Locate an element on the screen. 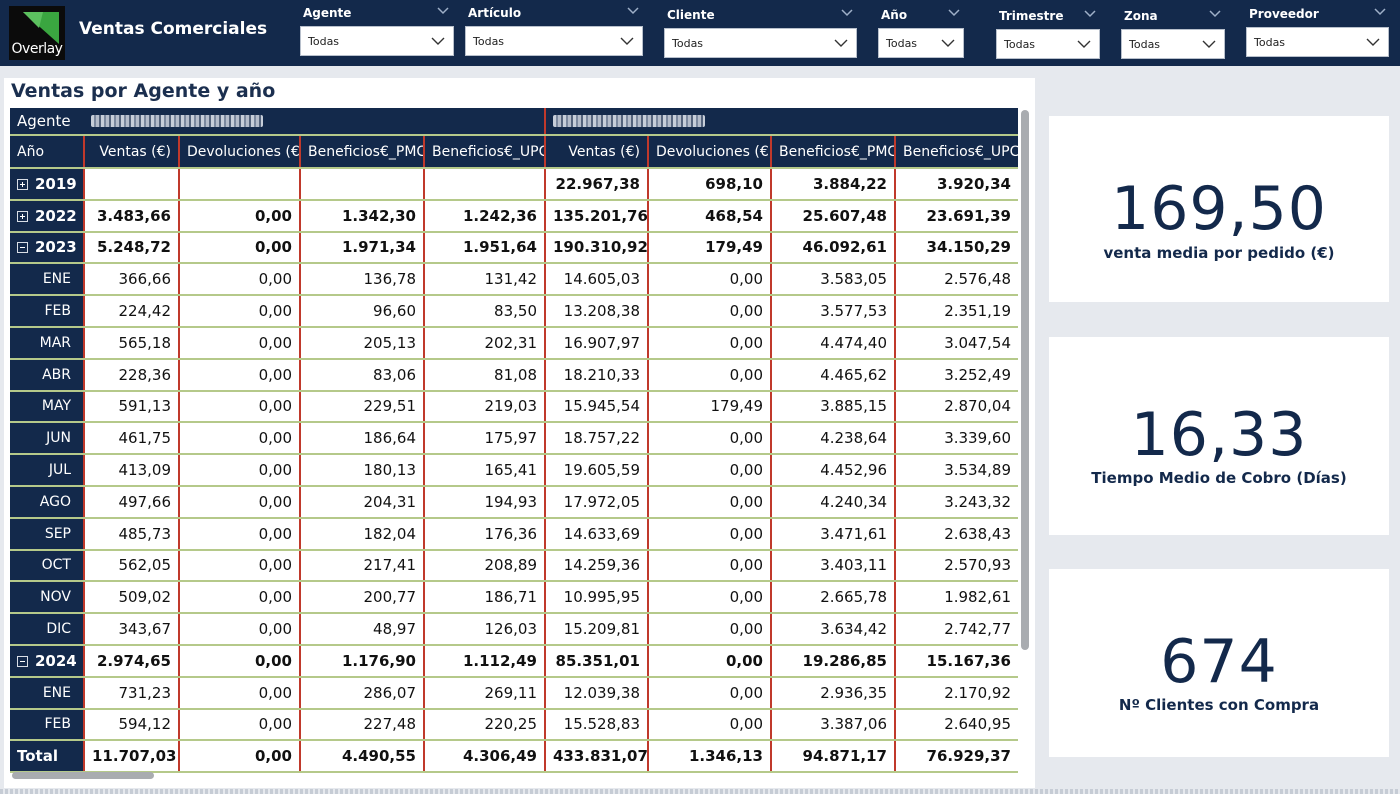  matrix-cell: 269,11 is located at coordinates (485, 693).